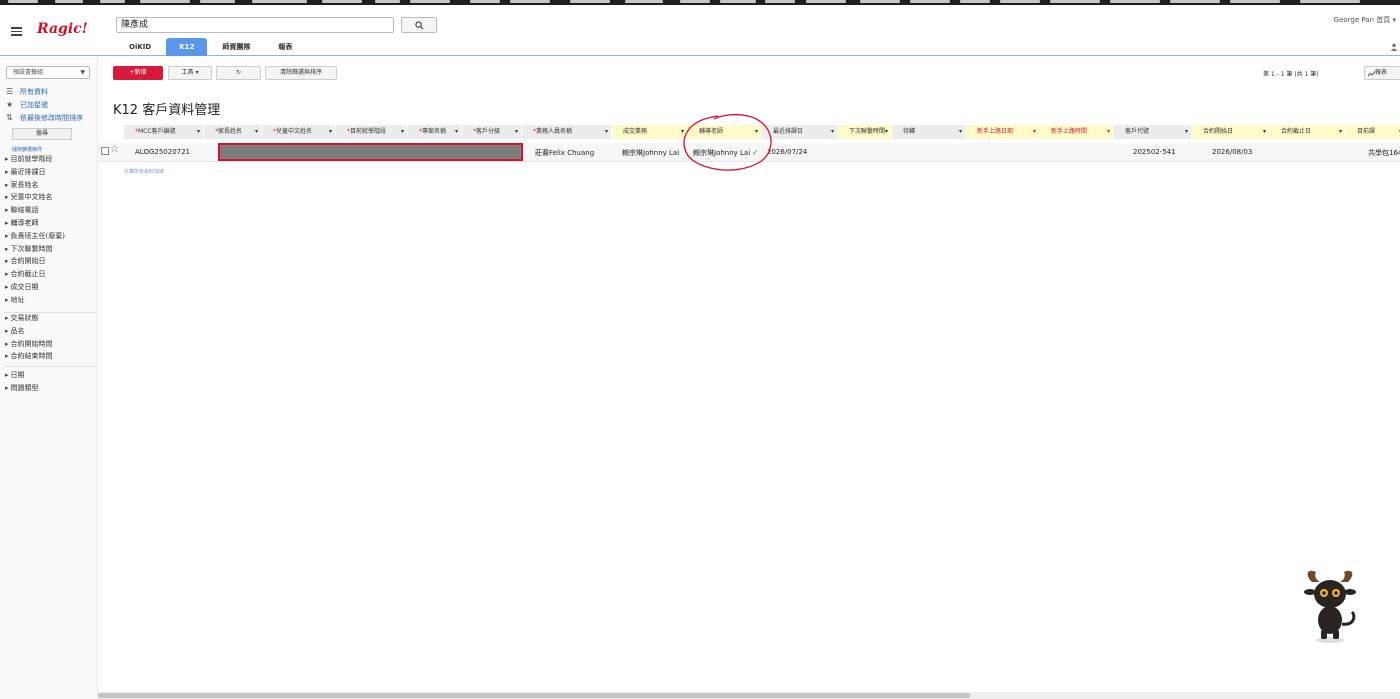  Describe the element at coordinates (105, 151) in the screenshot. I see `row-checkbox` at that location.